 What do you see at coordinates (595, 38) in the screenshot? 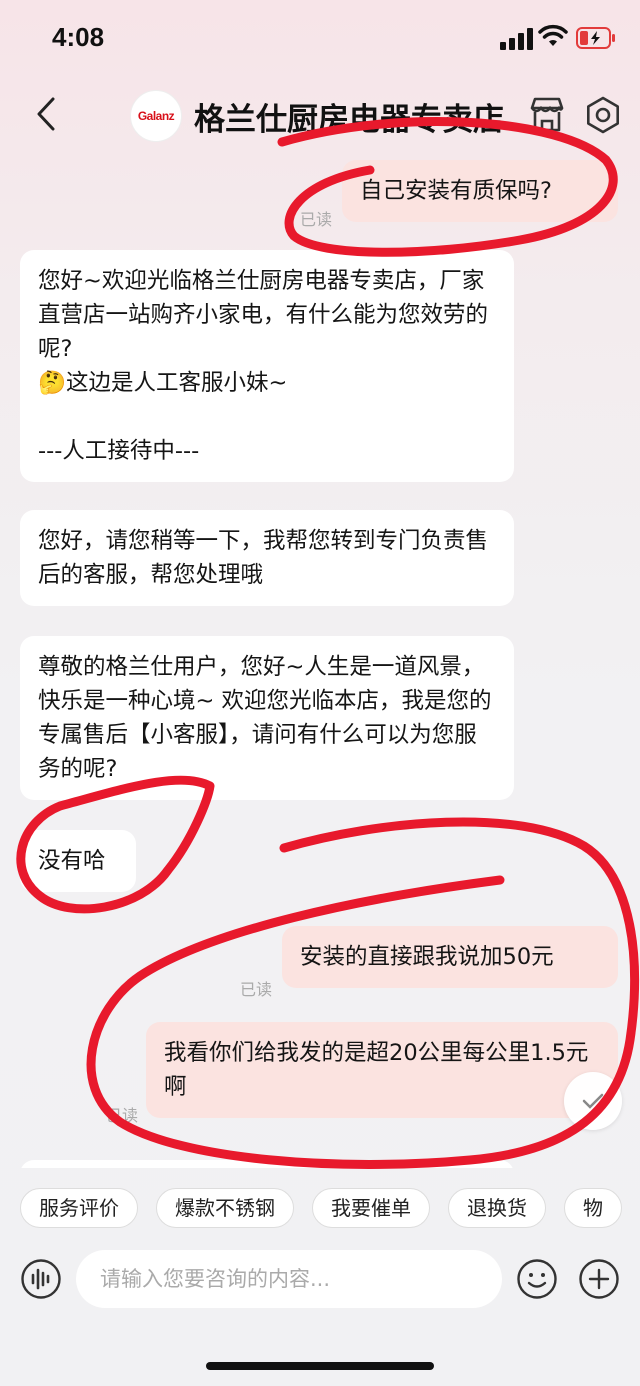
I see `battery-icon` at bounding box center [595, 38].